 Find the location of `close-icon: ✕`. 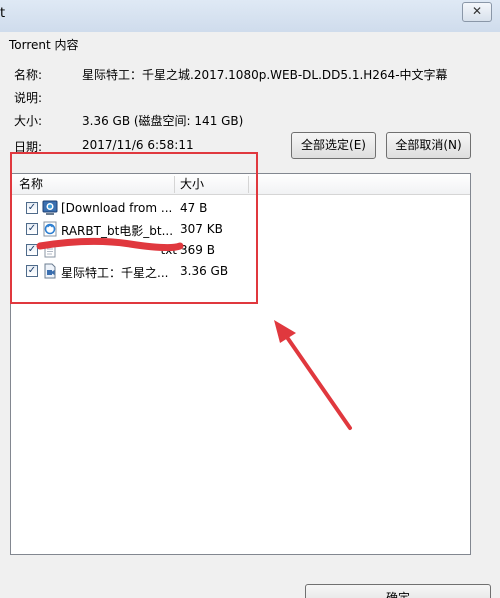

close-icon: ✕ is located at coordinates (477, 11).